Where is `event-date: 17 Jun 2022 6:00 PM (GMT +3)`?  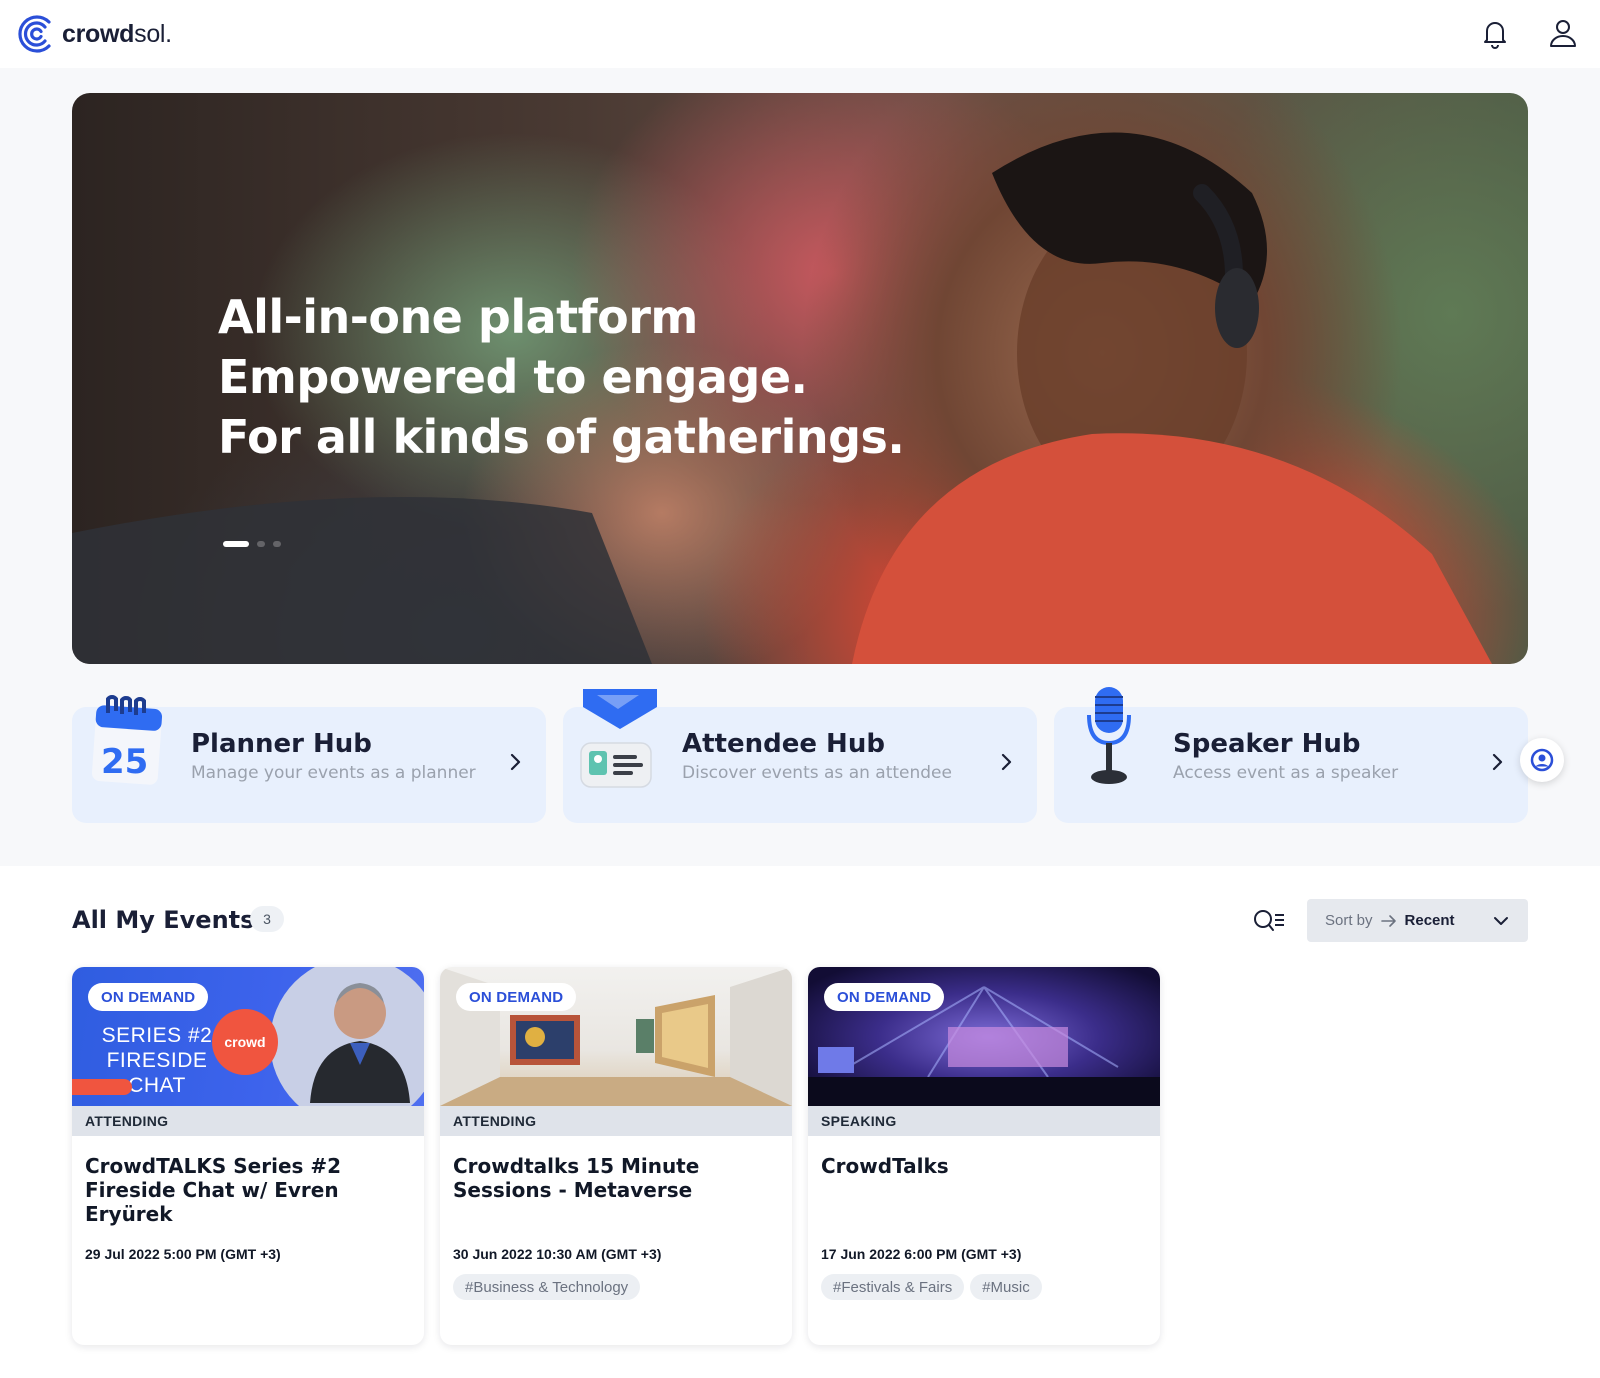
event-date: 17 Jun 2022 6:00 PM (GMT +3) is located at coordinates (921, 1254).